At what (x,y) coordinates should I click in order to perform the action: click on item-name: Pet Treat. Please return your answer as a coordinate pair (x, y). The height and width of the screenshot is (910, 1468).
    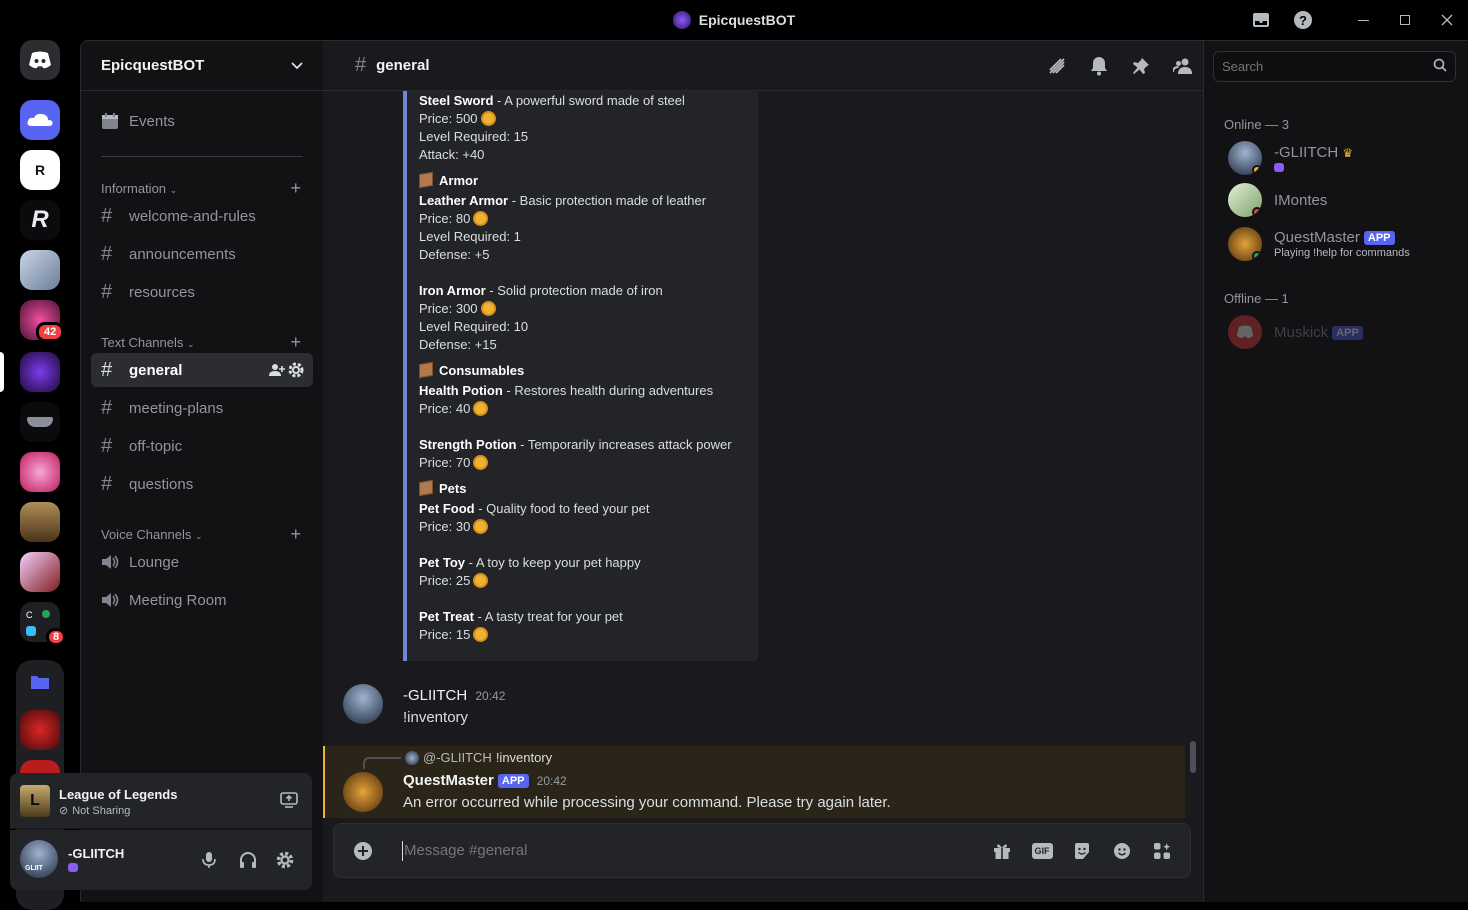
    Looking at the image, I should click on (446, 616).